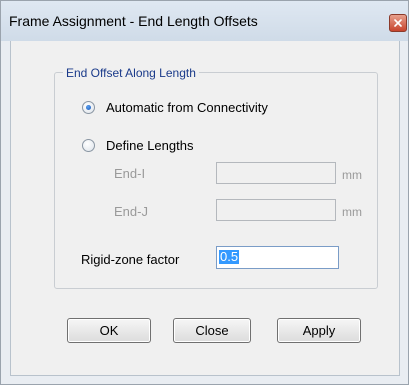  Describe the element at coordinates (130, 259) in the screenshot. I see `rigid-zone-label: Rigid-zone factor` at that location.